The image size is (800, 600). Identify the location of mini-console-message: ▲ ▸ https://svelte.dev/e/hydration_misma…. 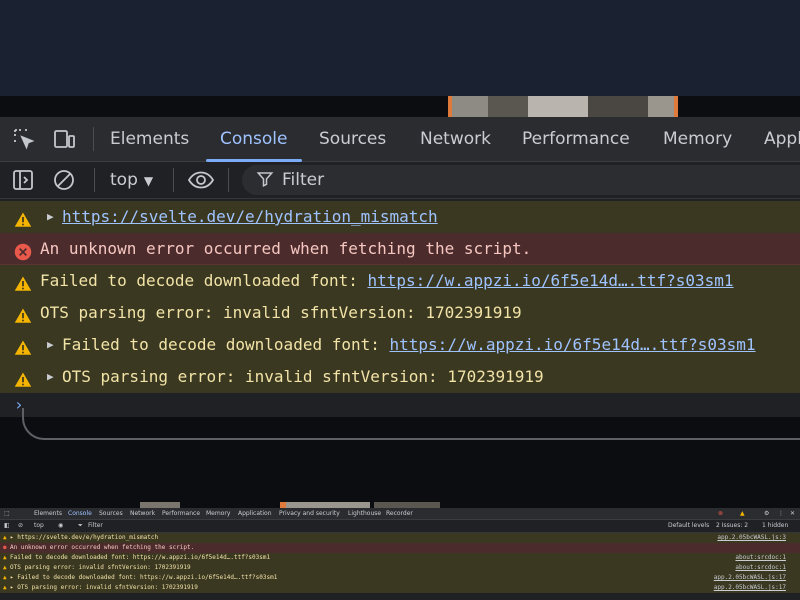
(400, 538).